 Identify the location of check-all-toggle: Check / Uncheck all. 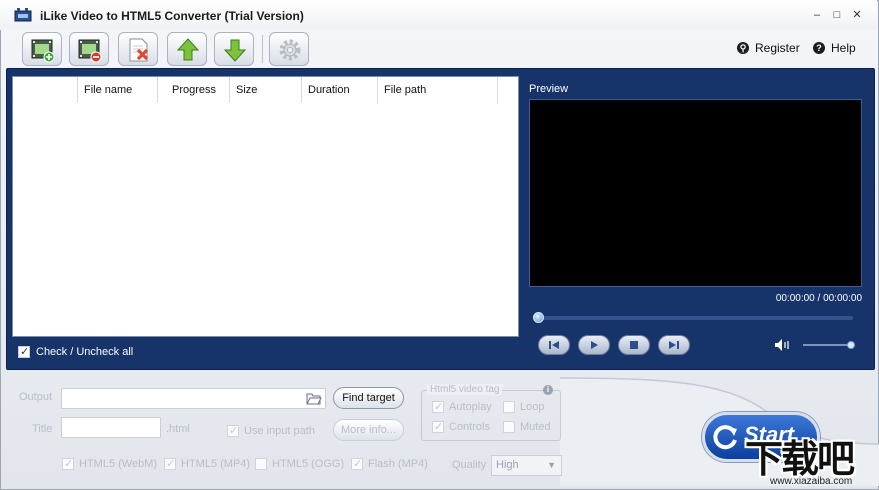
(76, 351).